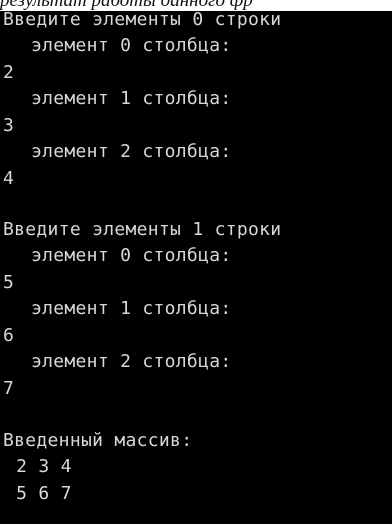 Image resolution: width=392 pixels, height=524 pixels. I want to click on console-line-input-2: 2, so click(9, 72).